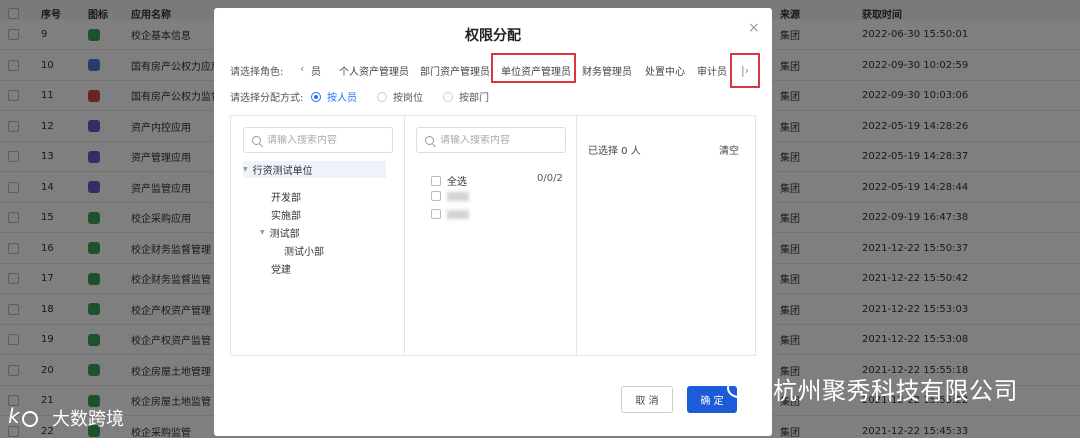 The width and height of the screenshot is (1080, 438). I want to click on selected-summary: 已选择 0 人, so click(614, 151).